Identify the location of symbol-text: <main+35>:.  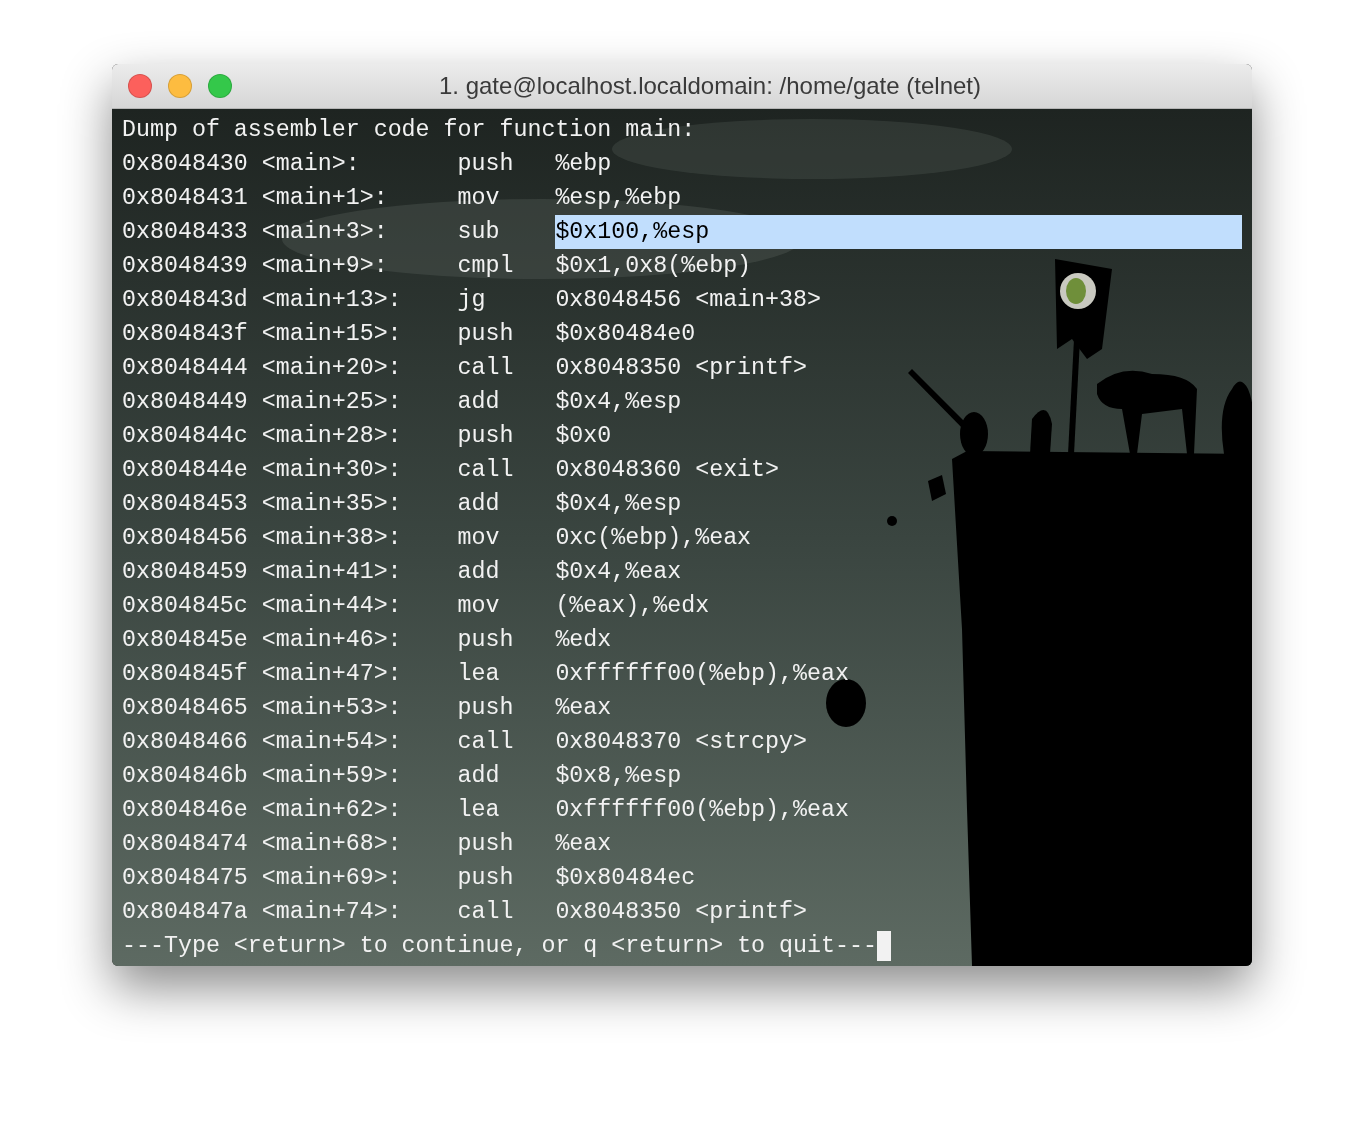
(332, 504).